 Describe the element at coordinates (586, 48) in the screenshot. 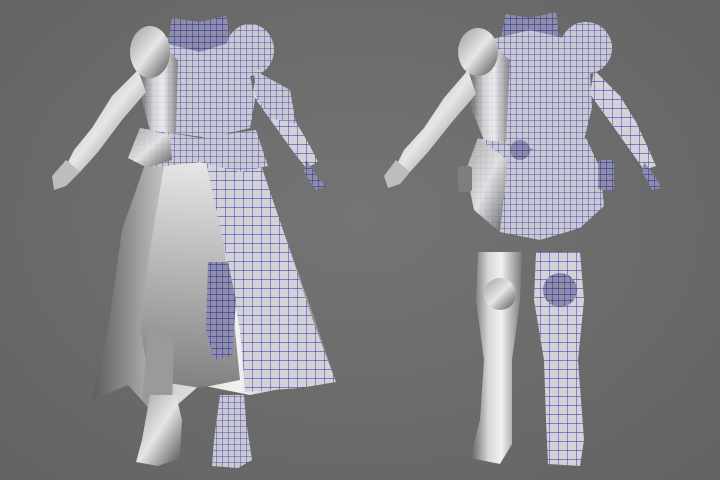

I see `pauldron-right-right-figure` at that location.